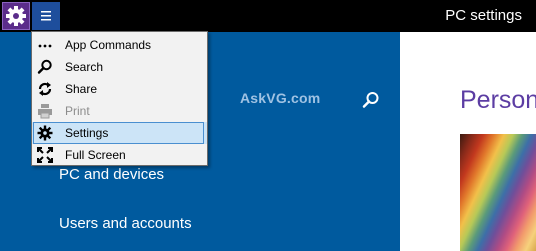 This screenshot has height=251, width=536. What do you see at coordinates (498, 192) in the screenshot?
I see `lock-screen-preview-image` at bounding box center [498, 192].